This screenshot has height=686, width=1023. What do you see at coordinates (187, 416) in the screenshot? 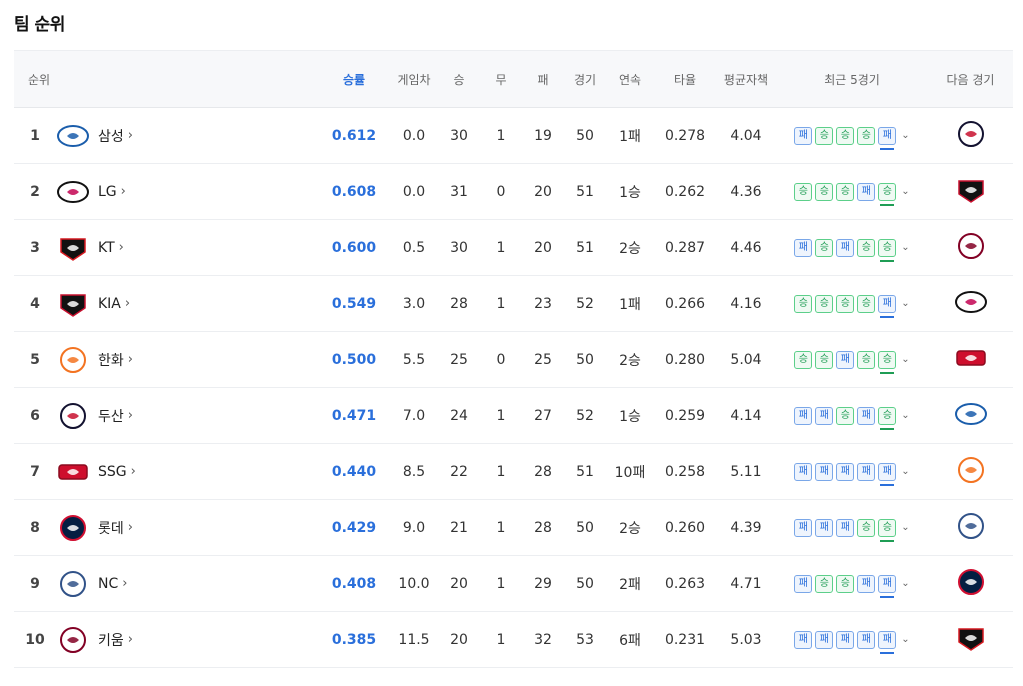
I see `team-link: 두산 ›` at bounding box center [187, 416].